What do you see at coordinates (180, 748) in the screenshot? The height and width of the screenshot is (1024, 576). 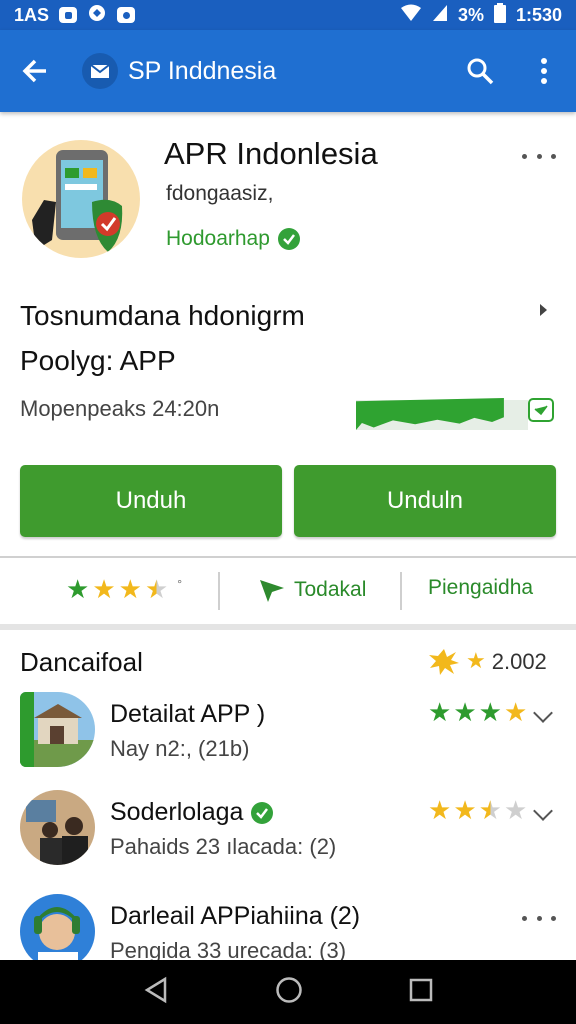 I see `review-subtitle: Nay n2:, (21b)` at bounding box center [180, 748].